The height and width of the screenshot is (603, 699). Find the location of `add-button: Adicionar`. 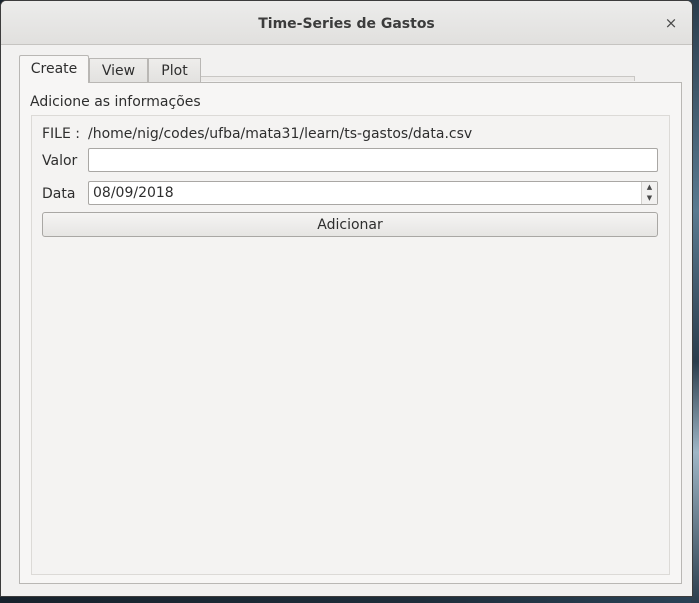

add-button: Adicionar is located at coordinates (350, 224).